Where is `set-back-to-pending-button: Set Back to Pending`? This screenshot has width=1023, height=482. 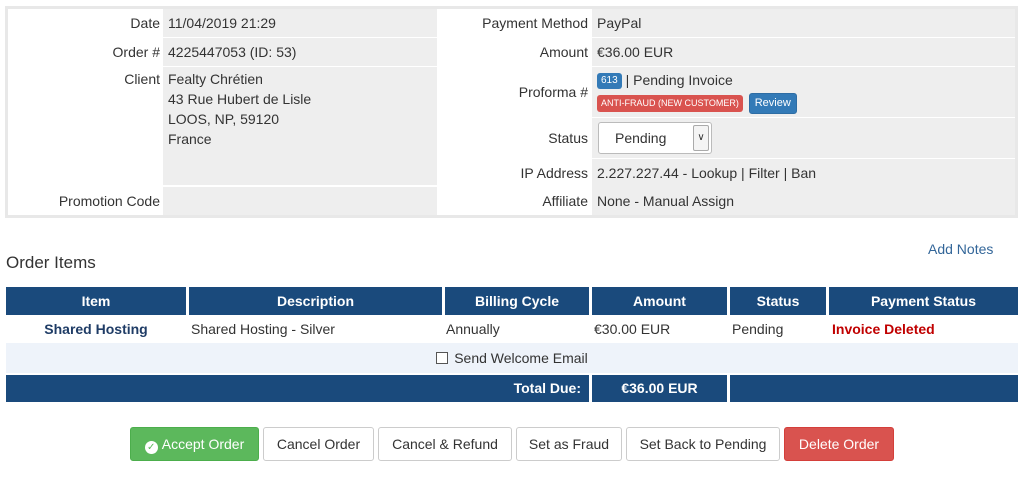 set-back-to-pending-button: Set Back to Pending is located at coordinates (703, 444).